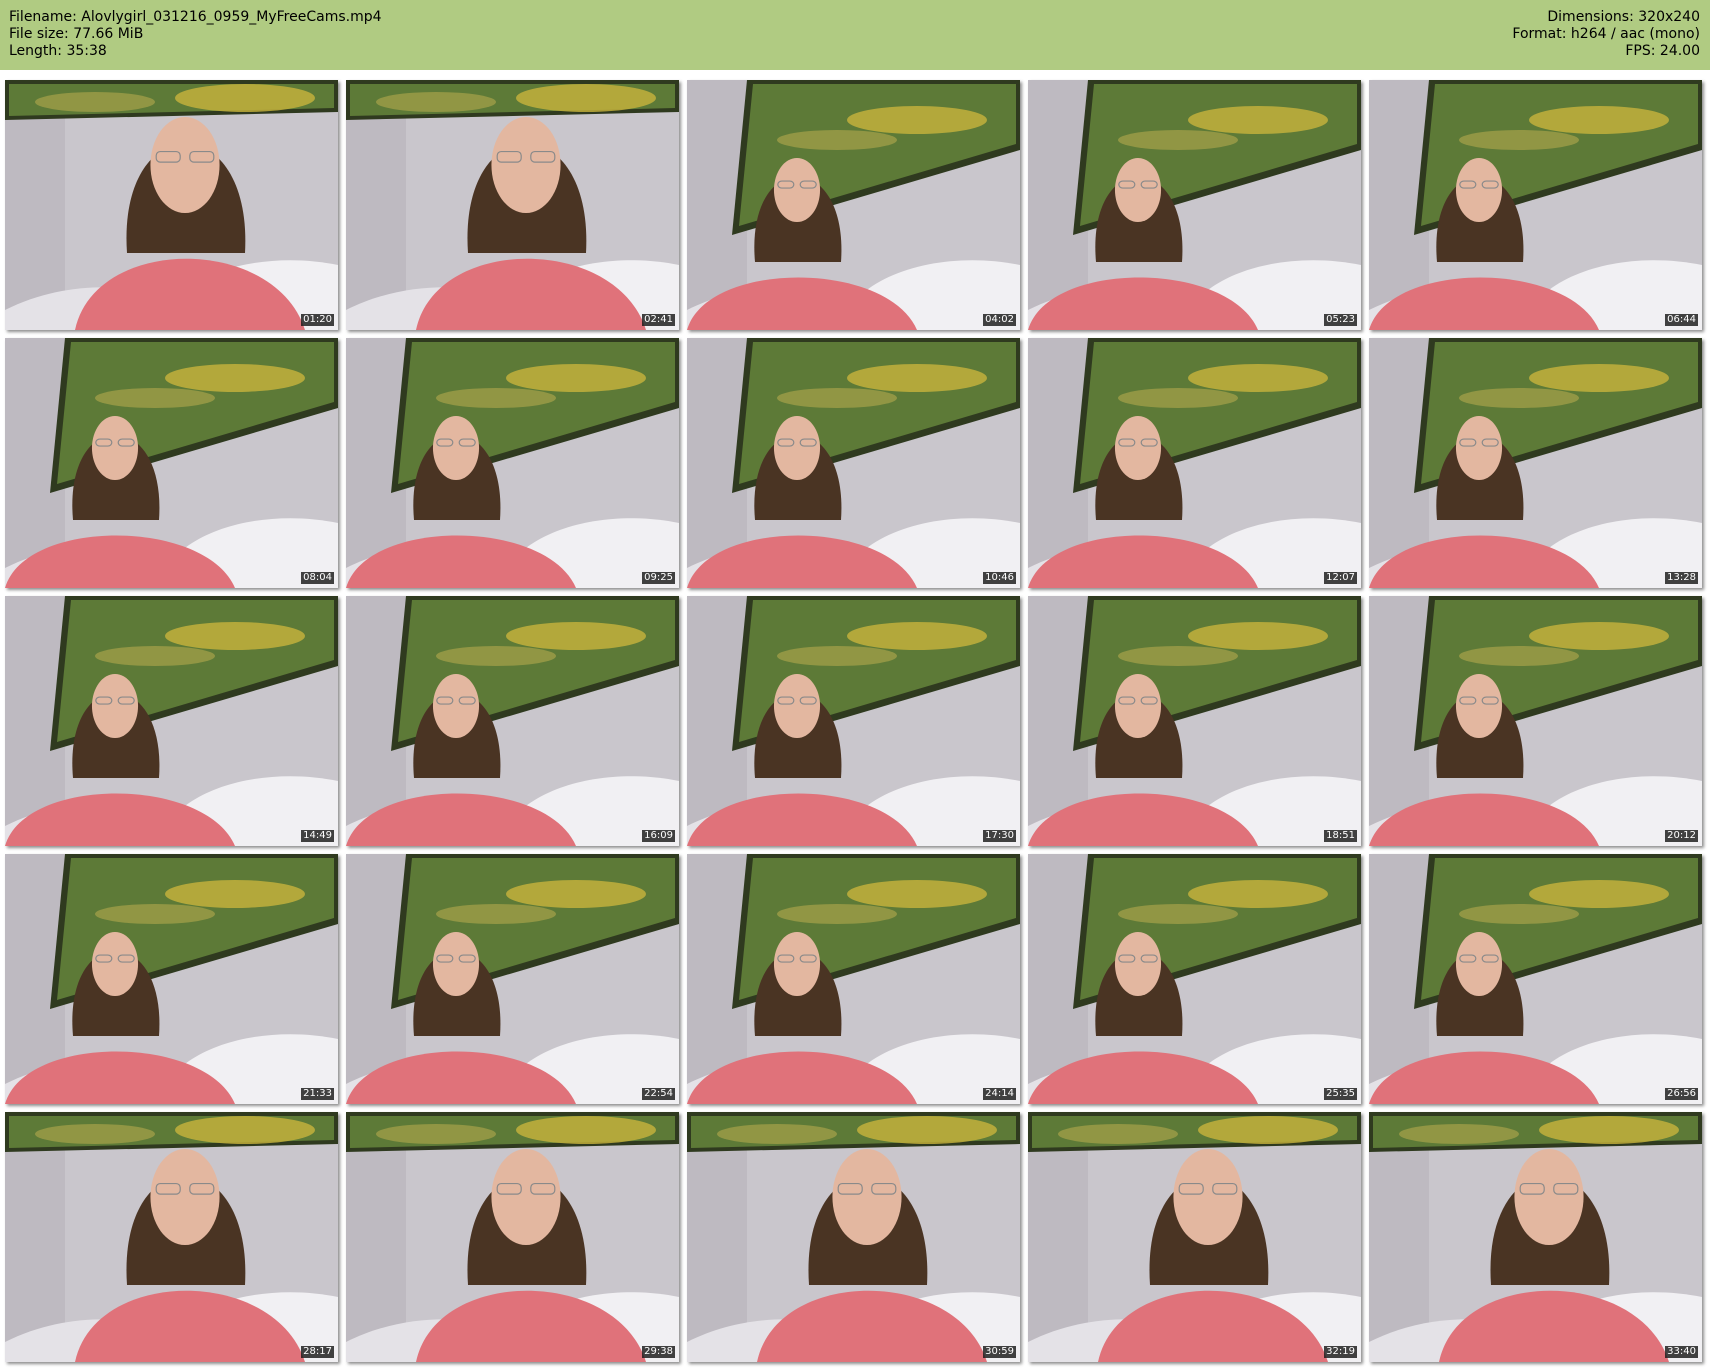 The height and width of the screenshot is (1370, 1710). What do you see at coordinates (1681, 1352) in the screenshot?
I see `timestamp-label: 33:40` at bounding box center [1681, 1352].